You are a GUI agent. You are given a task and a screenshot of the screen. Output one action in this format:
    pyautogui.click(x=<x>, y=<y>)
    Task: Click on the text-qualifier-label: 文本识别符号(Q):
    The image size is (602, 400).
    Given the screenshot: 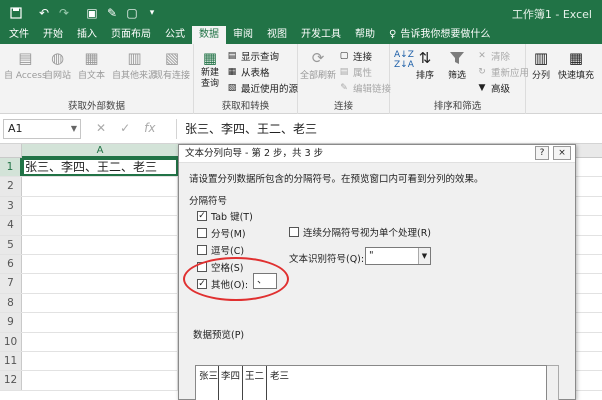 What is the action you would take?
    pyautogui.click(x=327, y=259)
    